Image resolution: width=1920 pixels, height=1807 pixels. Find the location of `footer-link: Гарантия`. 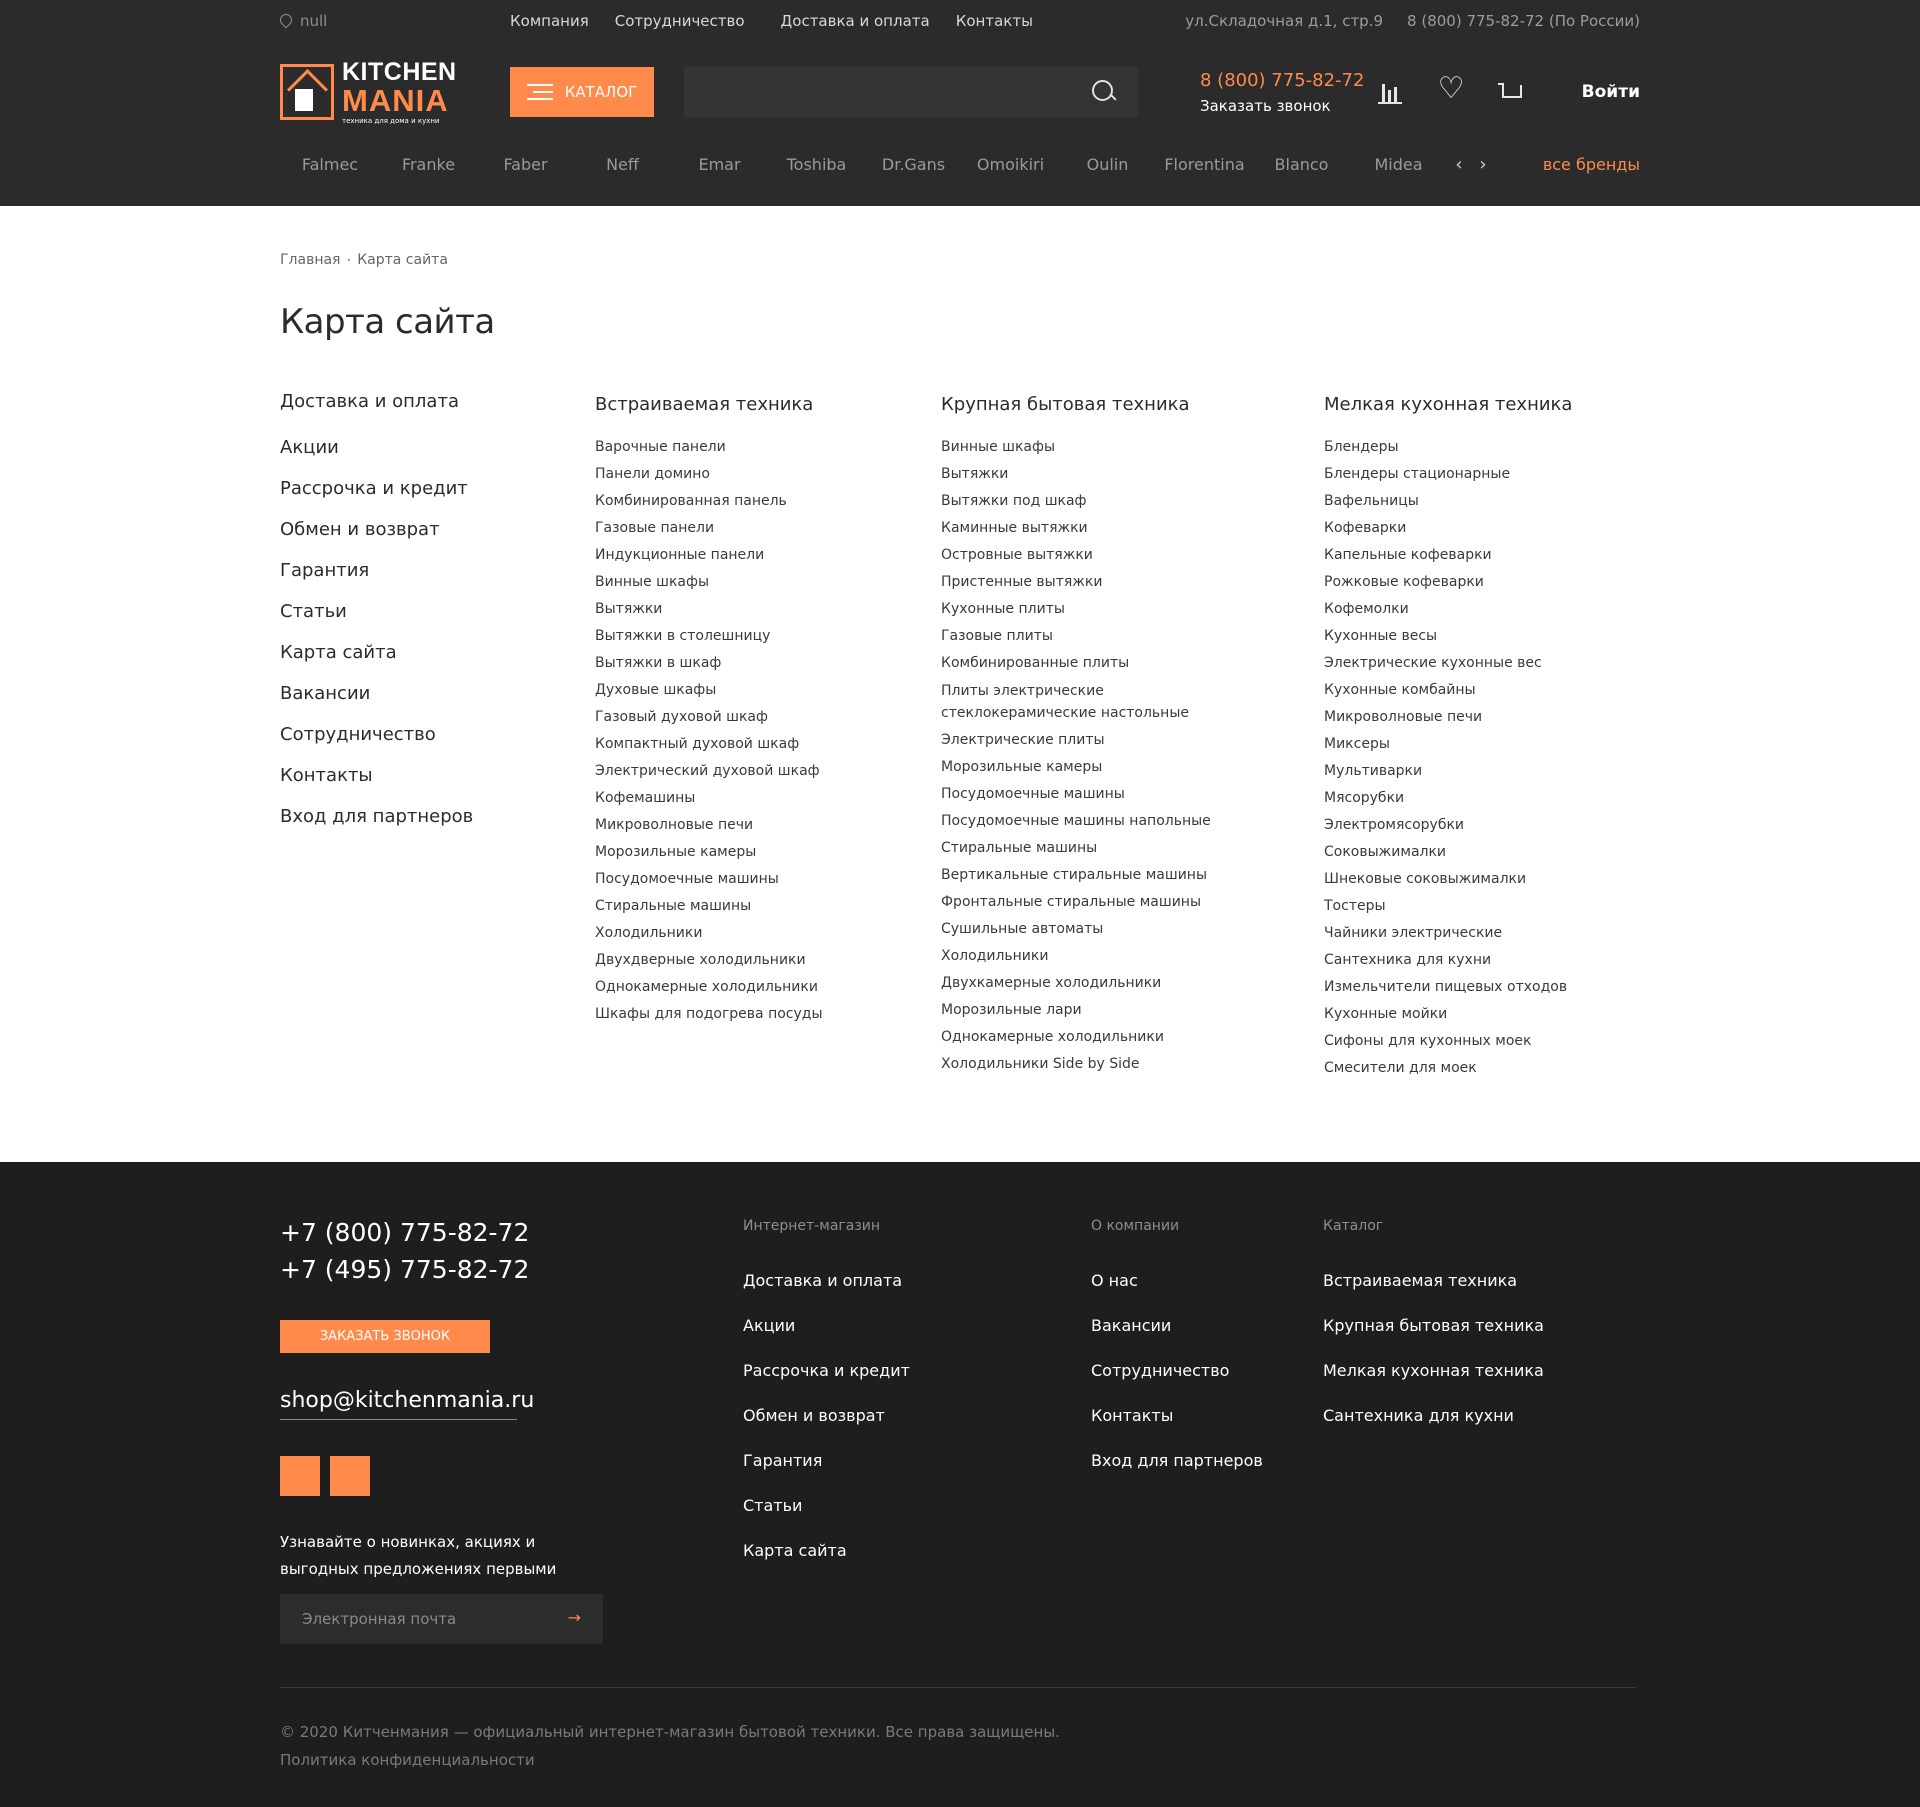

footer-link: Гарантия is located at coordinates (826, 1460).